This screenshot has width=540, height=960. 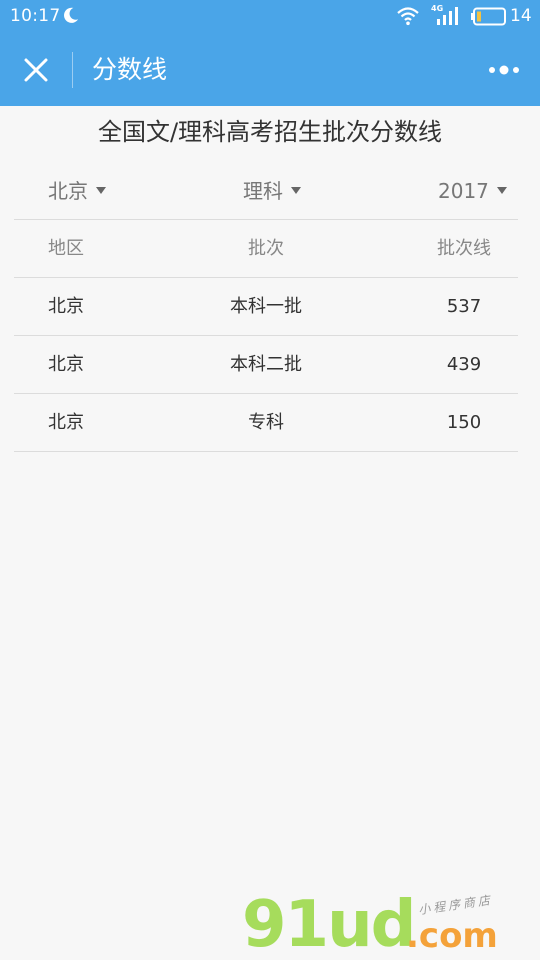 What do you see at coordinates (72, 70) in the screenshot?
I see `nav-divider` at bounding box center [72, 70].